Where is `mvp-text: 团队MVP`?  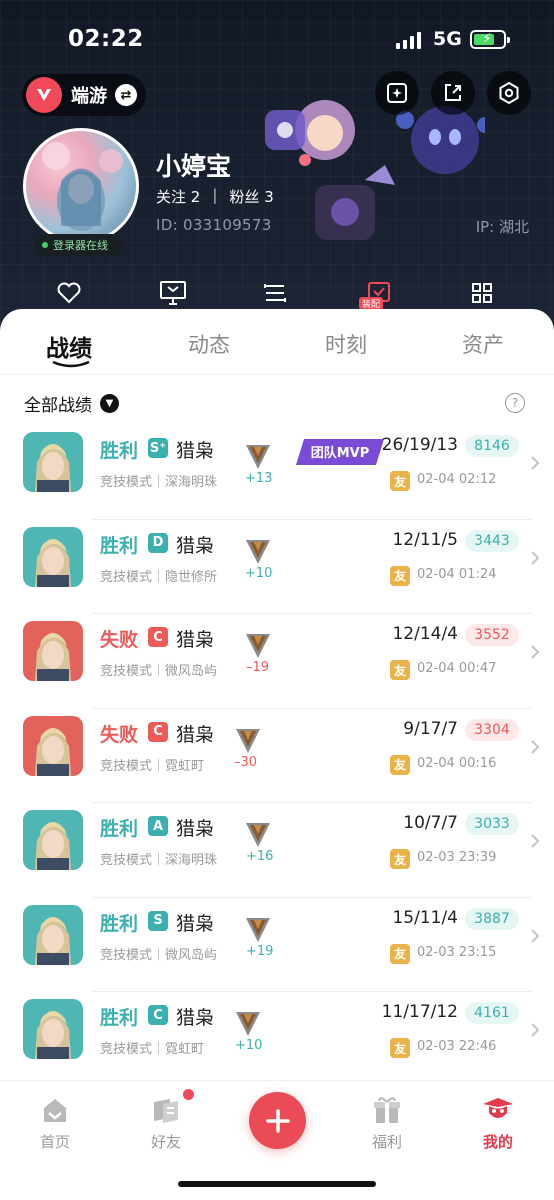
mvp-text: 团队MVP is located at coordinates (340, 453).